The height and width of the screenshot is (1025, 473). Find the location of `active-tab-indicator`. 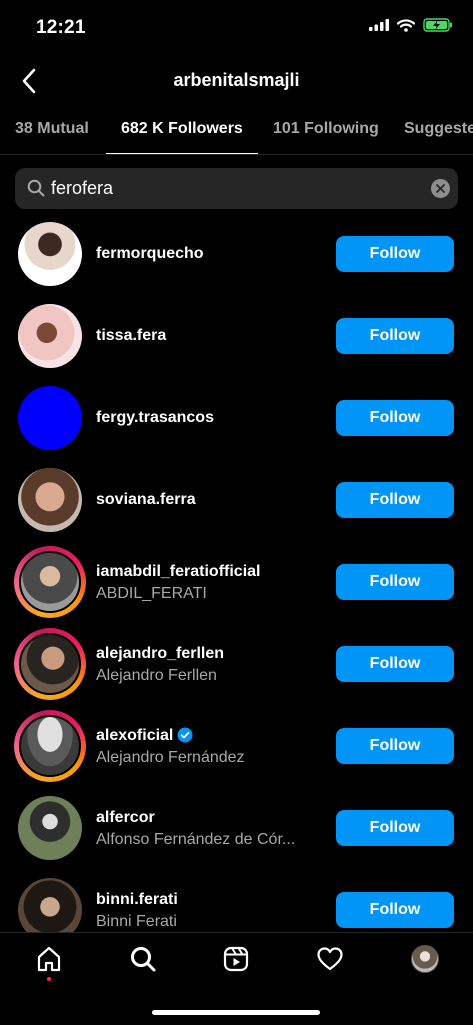

active-tab-indicator is located at coordinates (182, 153).